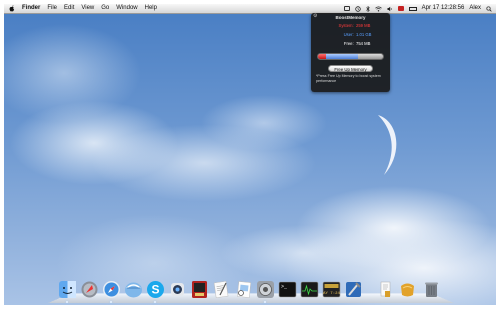 The height and width of the screenshot is (314, 500). Describe the element at coordinates (363, 43) in the screenshot. I see `stat-value: 754 MB` at that location.